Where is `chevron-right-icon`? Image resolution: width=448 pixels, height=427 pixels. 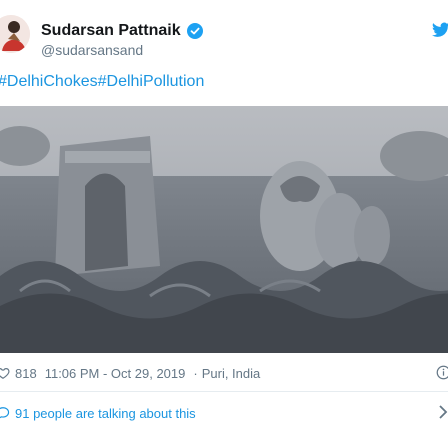
chevron-right-icon is located at coordinates (443, 412).